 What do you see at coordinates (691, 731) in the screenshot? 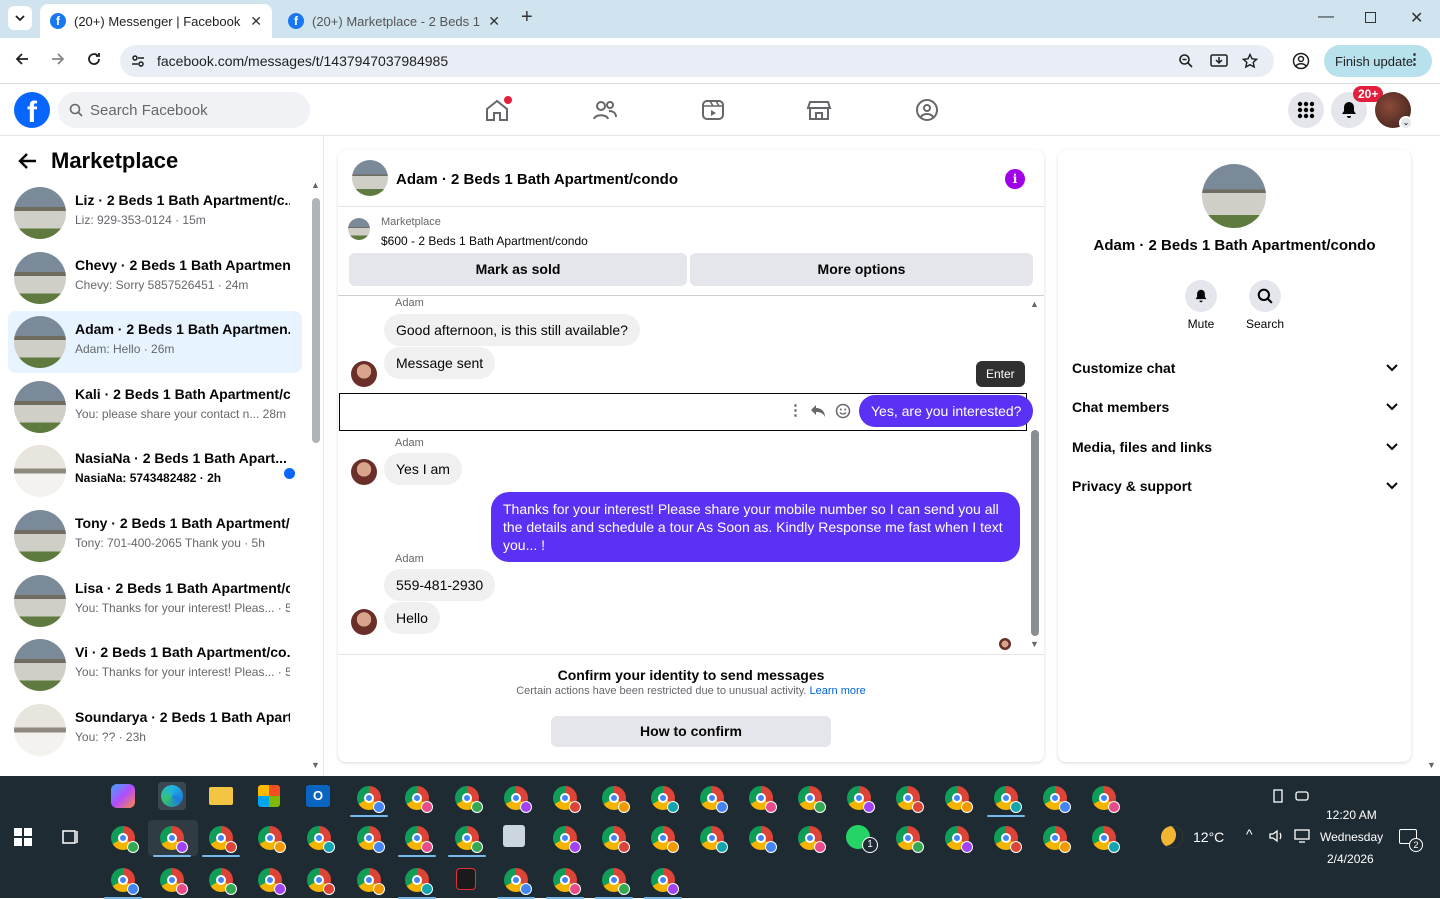
I see `how-to-confirm-button: How to confirm` at bounding box center [691, 731].